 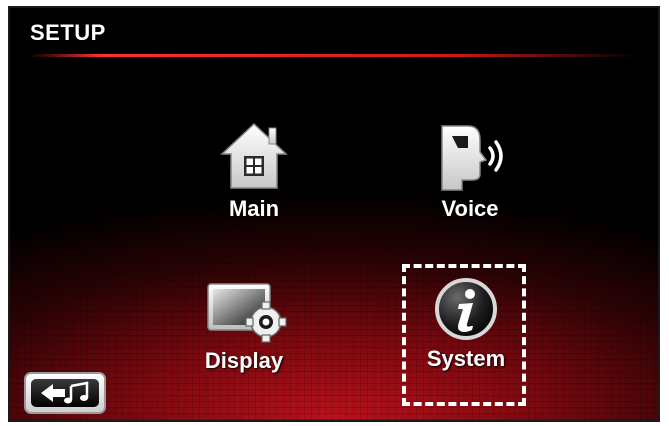 I want to click on back-music-icon, so click(x=65, y=392).